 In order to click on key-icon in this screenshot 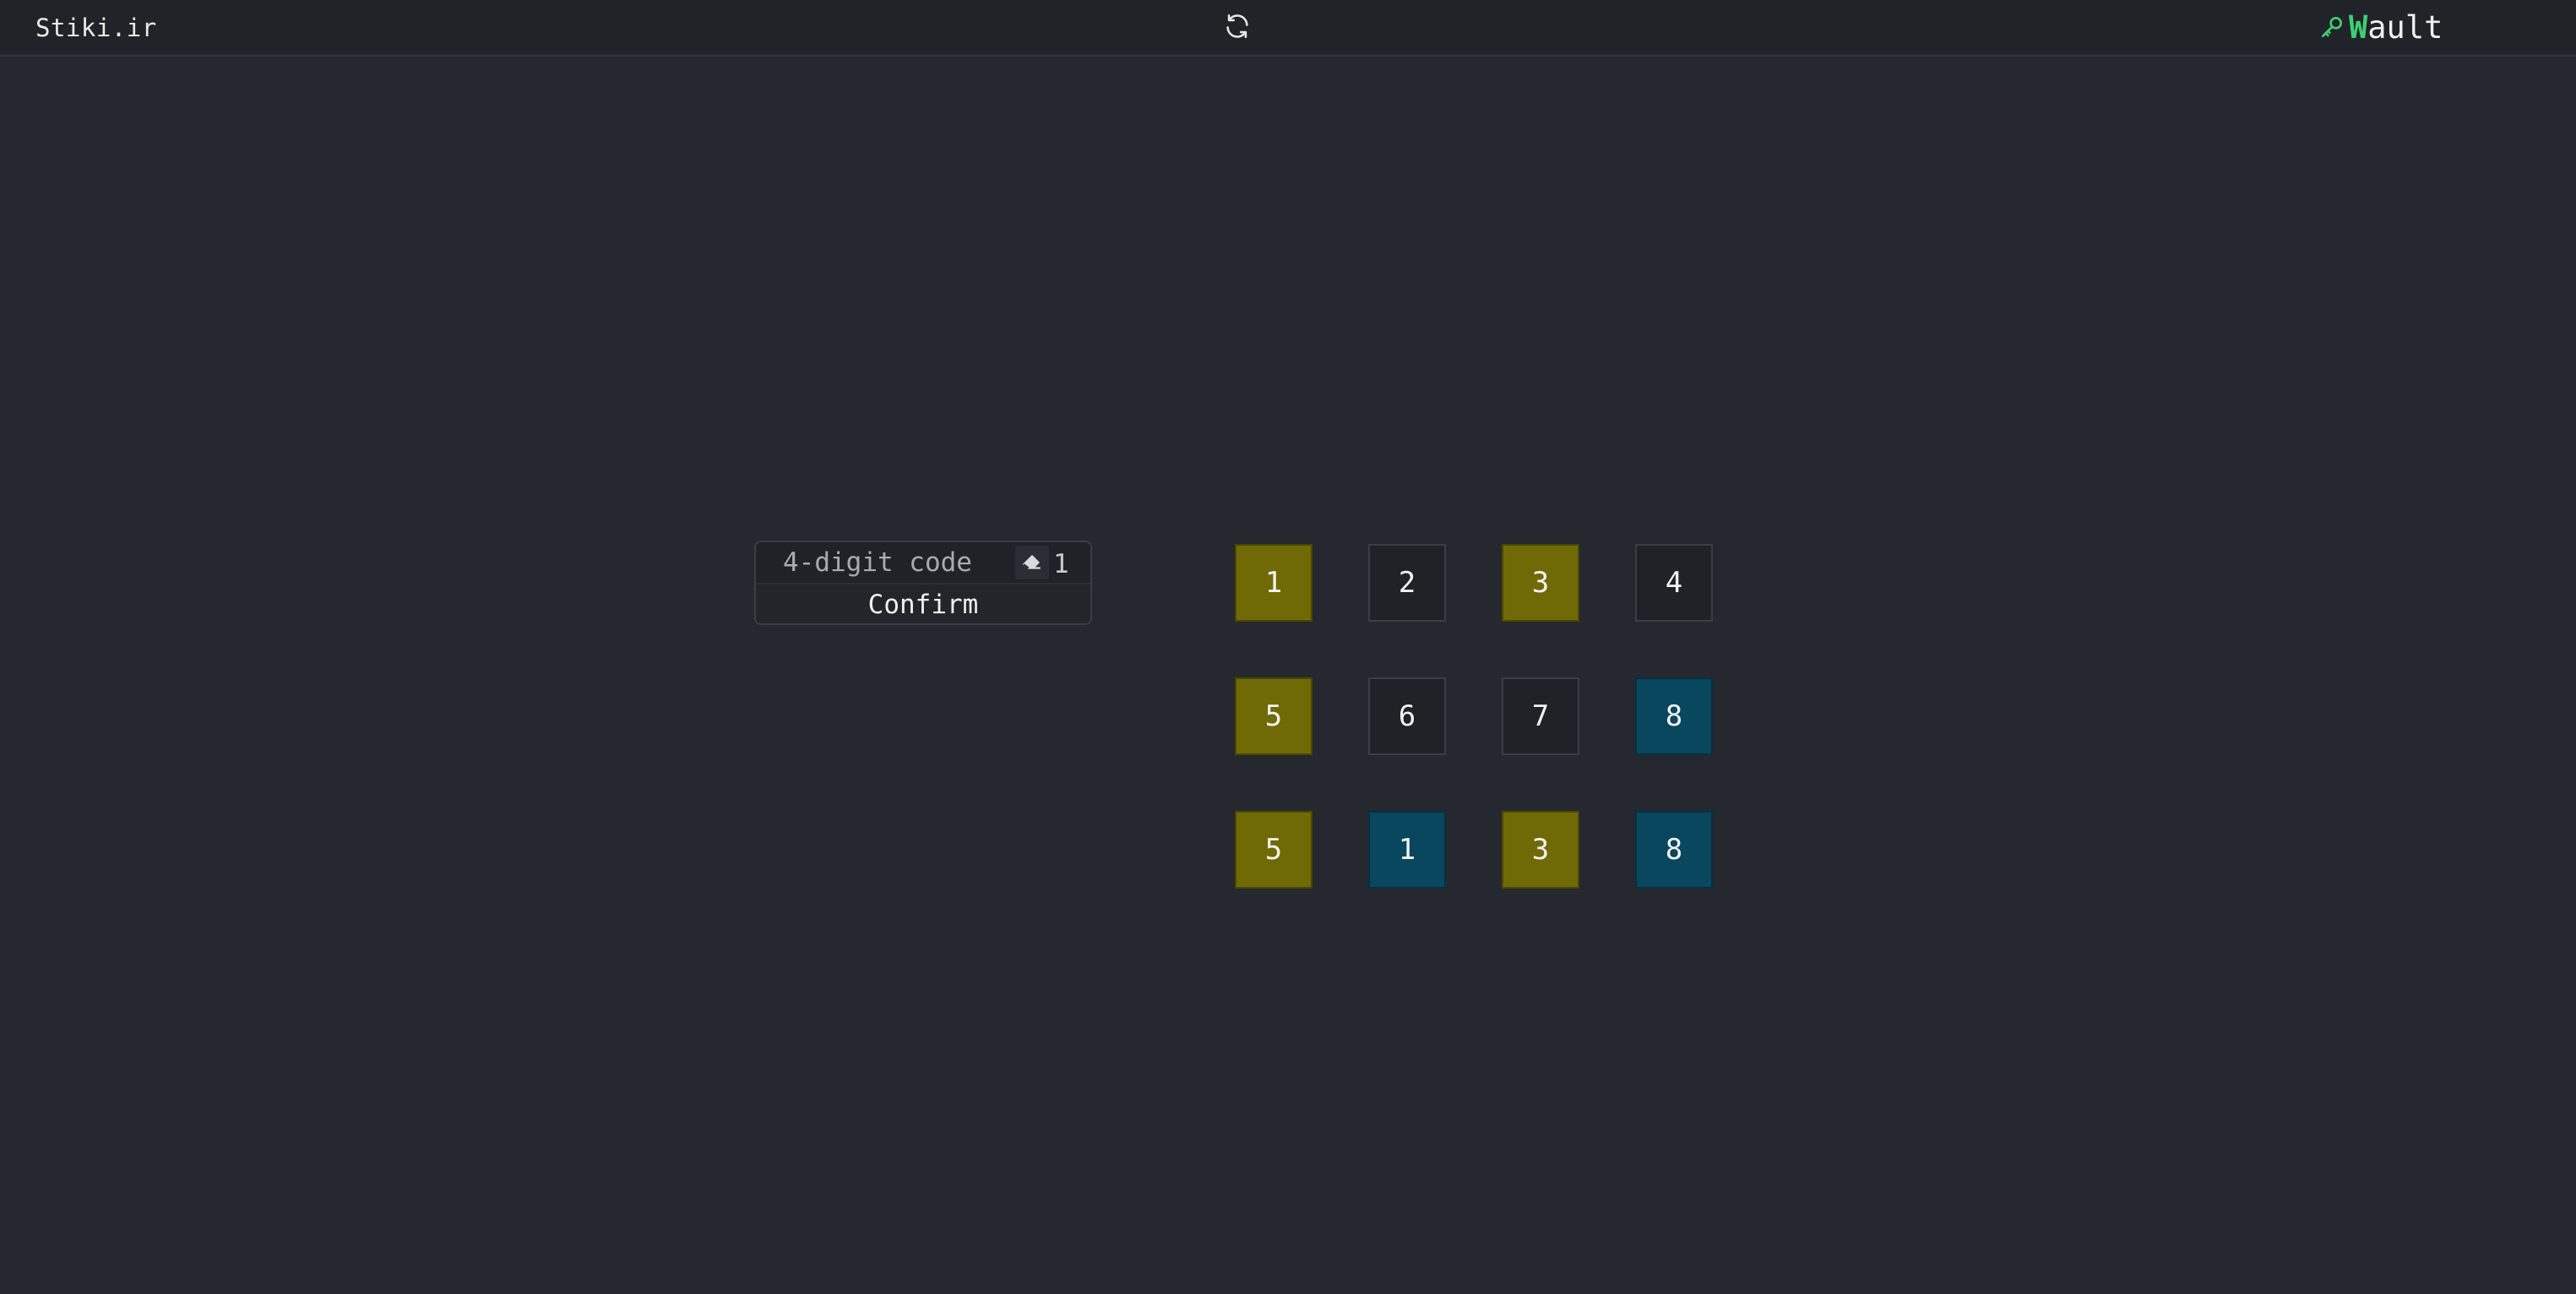, I will do `click(2331, 27)`.